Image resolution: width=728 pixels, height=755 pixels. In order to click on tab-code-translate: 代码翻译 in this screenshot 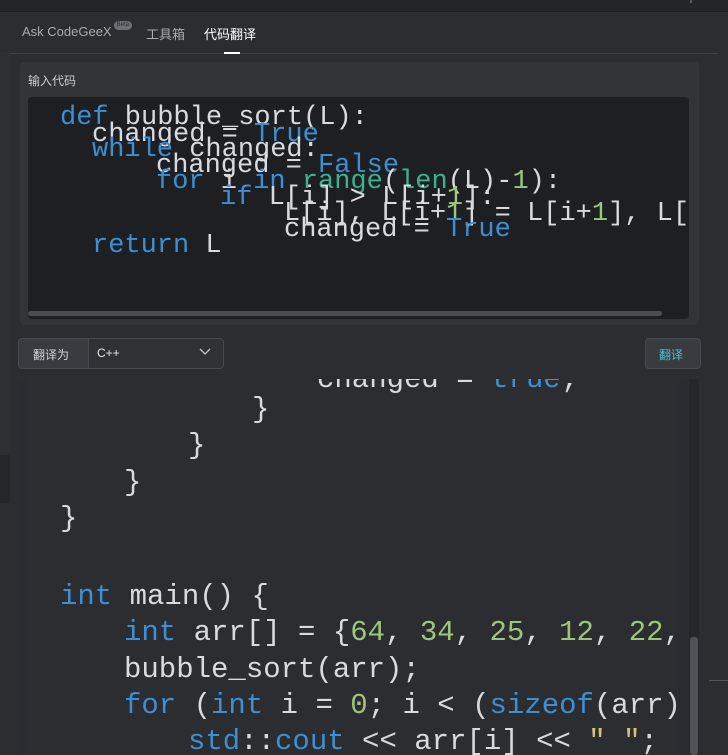, I will do `click(230, 33)`.